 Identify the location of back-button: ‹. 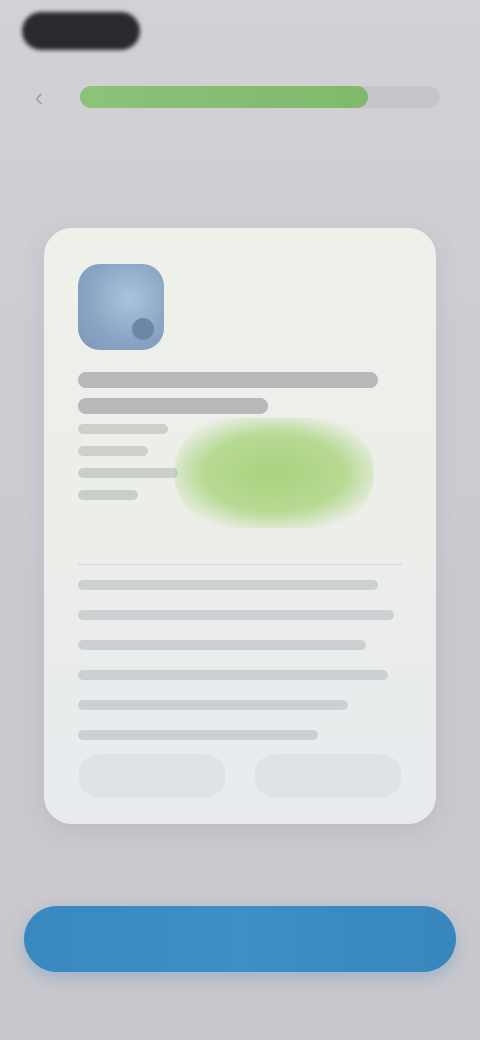
(39, 97).